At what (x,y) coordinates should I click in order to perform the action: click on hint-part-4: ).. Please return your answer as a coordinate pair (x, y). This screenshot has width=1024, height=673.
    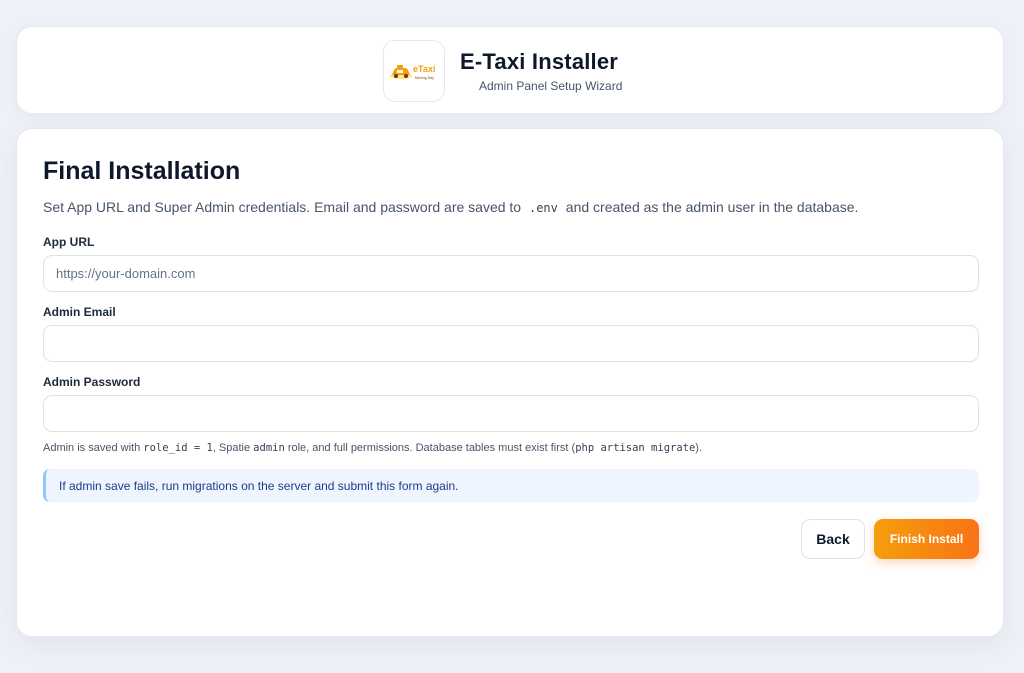
    Looking at the image, I should click on (699, 448).